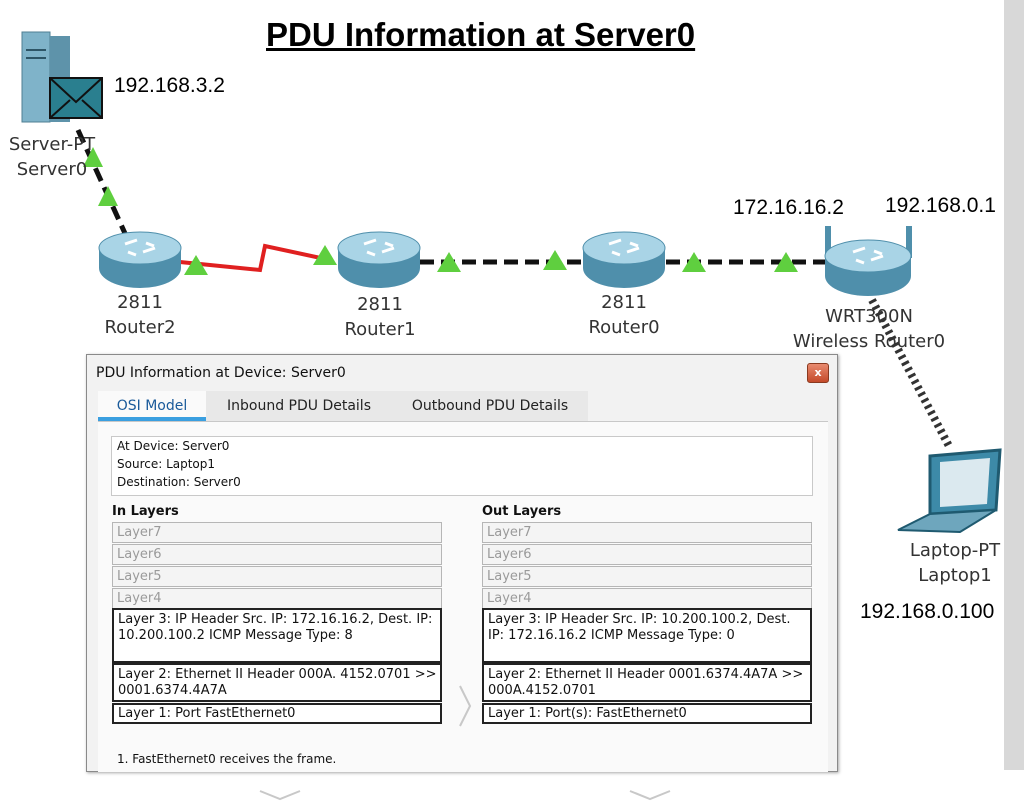  I want to click on slide-right-edge, so click(1014, 385).